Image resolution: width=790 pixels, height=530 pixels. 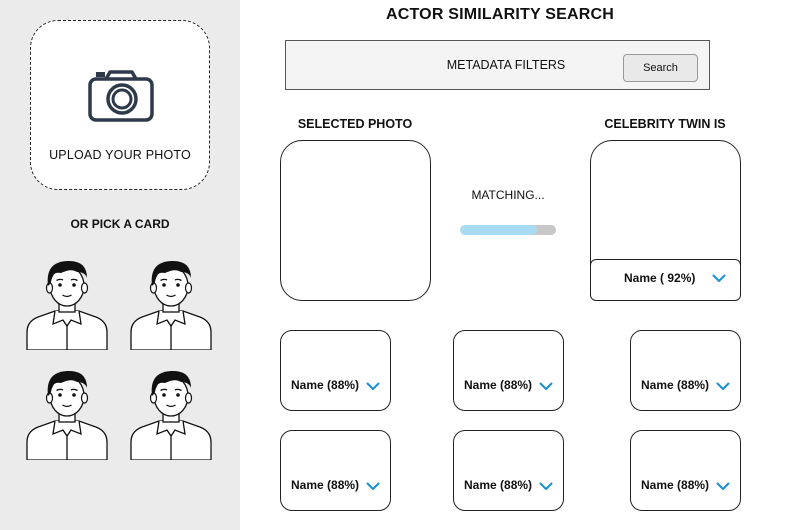 I want to click on matching-progress-fill, so click(x=498, y=230).